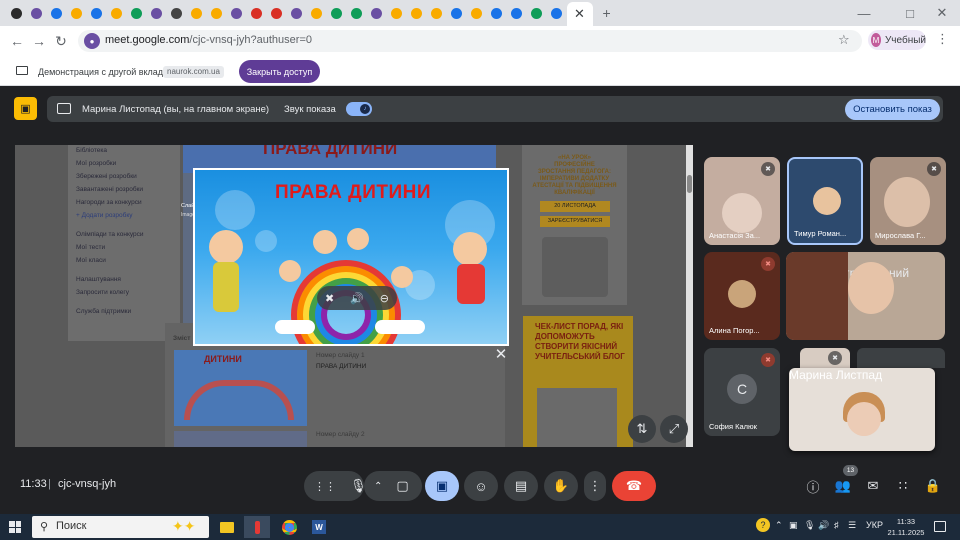 The image size is (960, 540). What do you see at coordinates (897, 40) in the screenshot?
I see `profile-chip: M Учебный` at bounding box center [897, 40].